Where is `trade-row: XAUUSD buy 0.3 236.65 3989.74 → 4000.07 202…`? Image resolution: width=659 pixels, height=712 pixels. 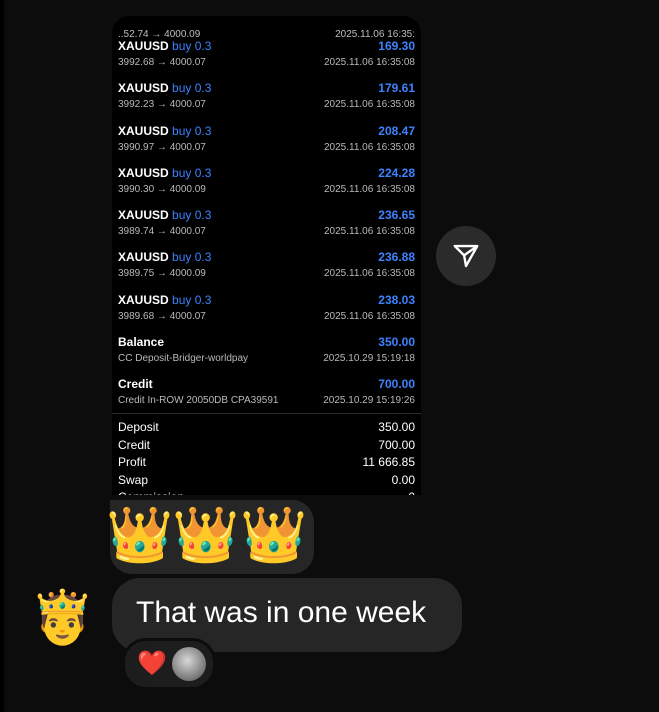
trade-row: XAUUSD buy 0.3 236.65 3989.74 → 4000.07 202… is located at coordinates (266, 226).